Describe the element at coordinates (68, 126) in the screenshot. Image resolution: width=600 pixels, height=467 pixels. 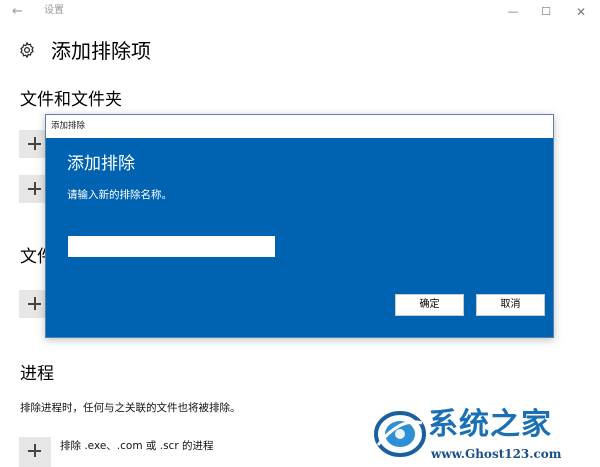
I see `dialog-caption: 添加排除` at that location.